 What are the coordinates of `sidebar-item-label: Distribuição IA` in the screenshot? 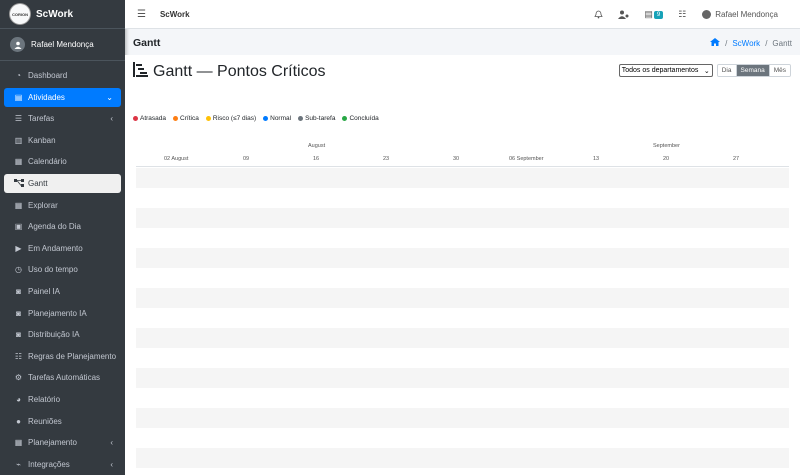 It's located at (54, 335).